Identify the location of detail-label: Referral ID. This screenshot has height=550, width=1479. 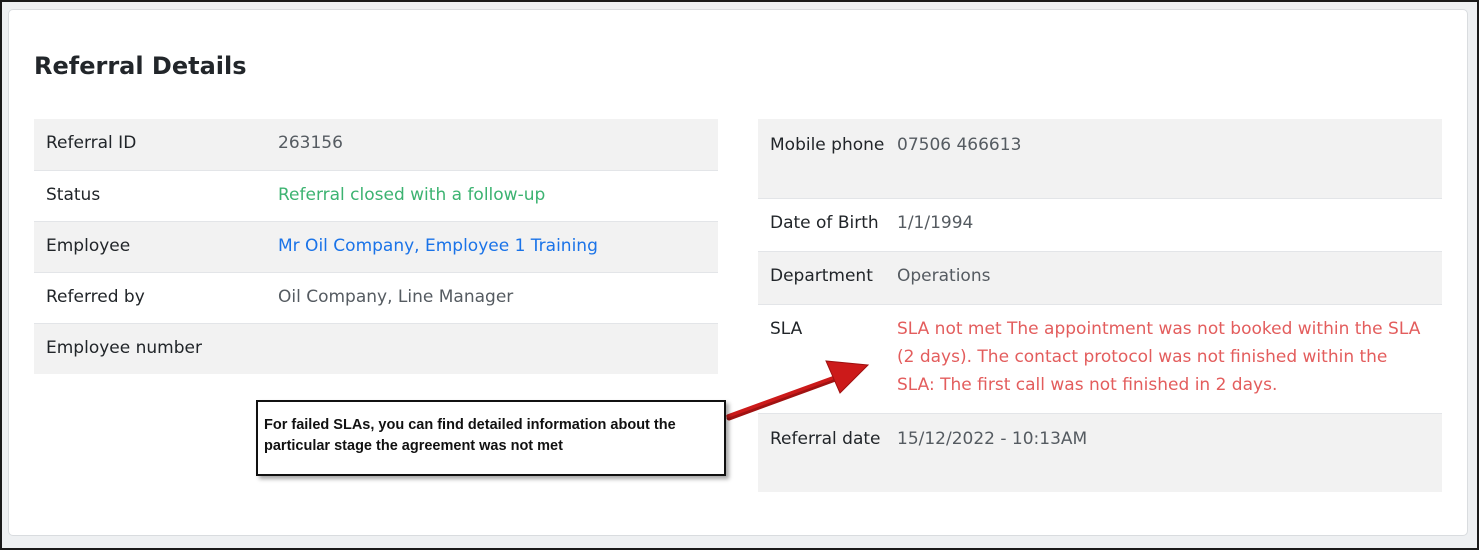
(150, 144).